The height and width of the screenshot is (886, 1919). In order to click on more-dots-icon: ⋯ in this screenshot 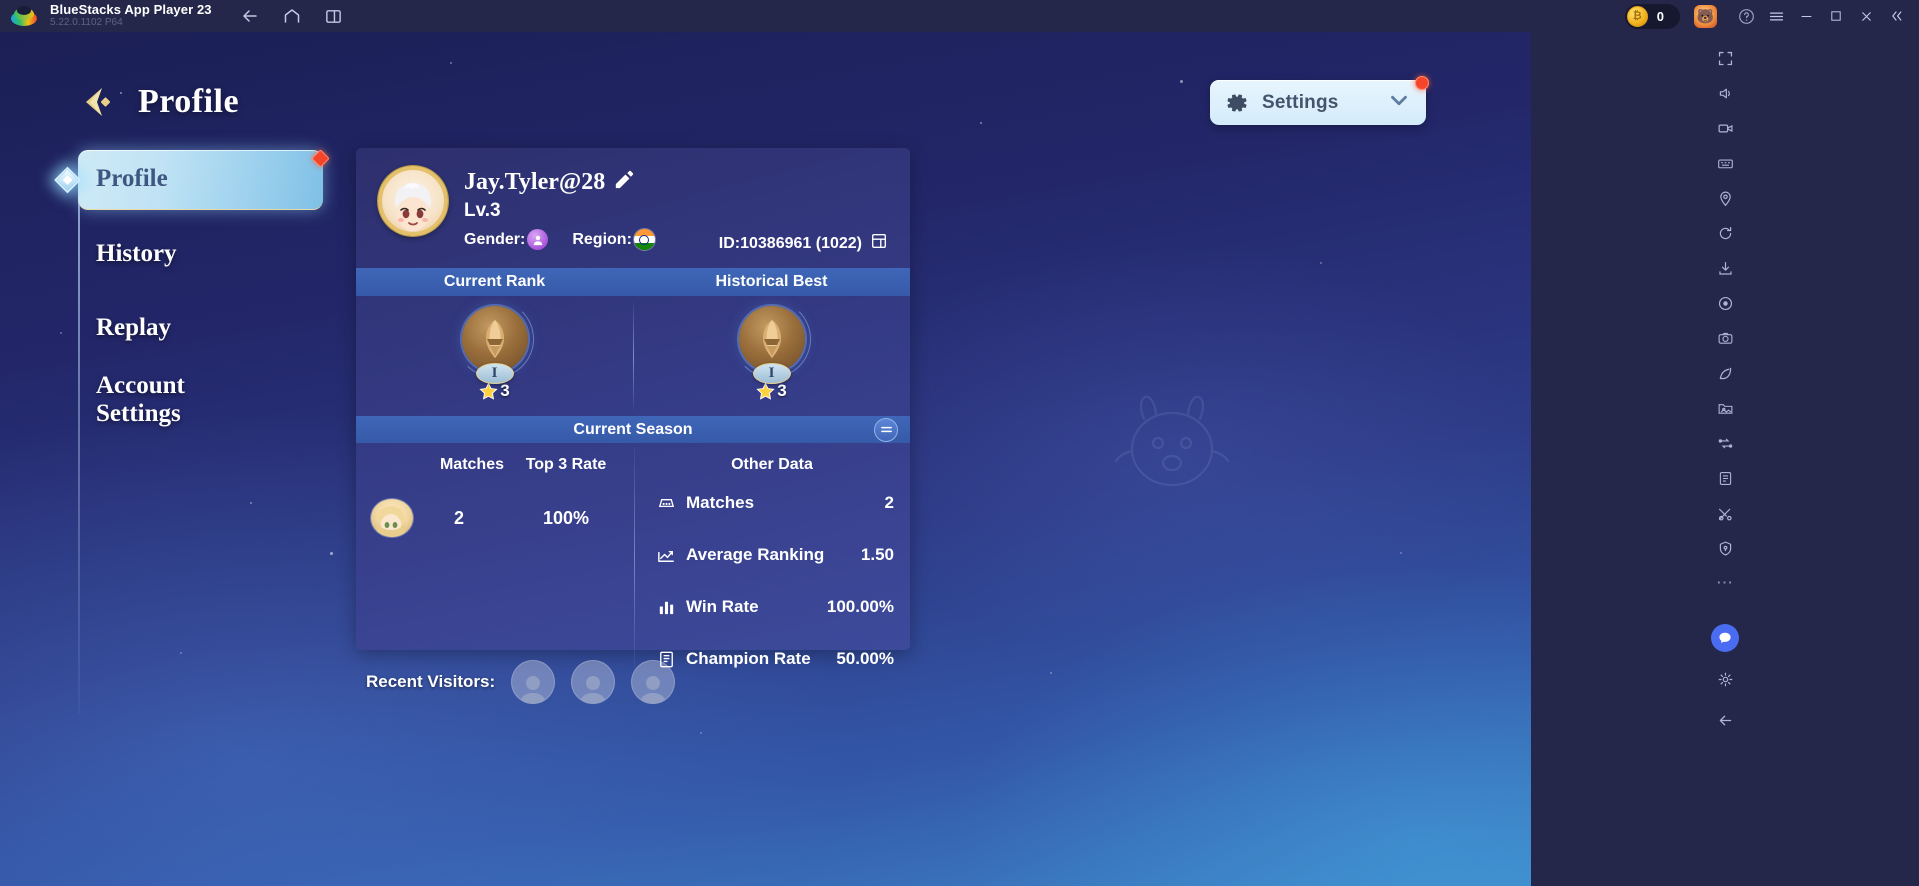, I will do `click(1725, 583)`.